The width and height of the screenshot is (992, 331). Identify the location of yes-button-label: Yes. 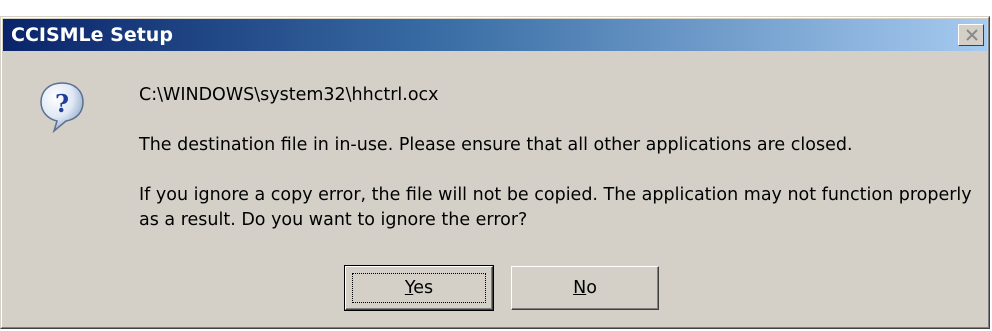
(419, 288).